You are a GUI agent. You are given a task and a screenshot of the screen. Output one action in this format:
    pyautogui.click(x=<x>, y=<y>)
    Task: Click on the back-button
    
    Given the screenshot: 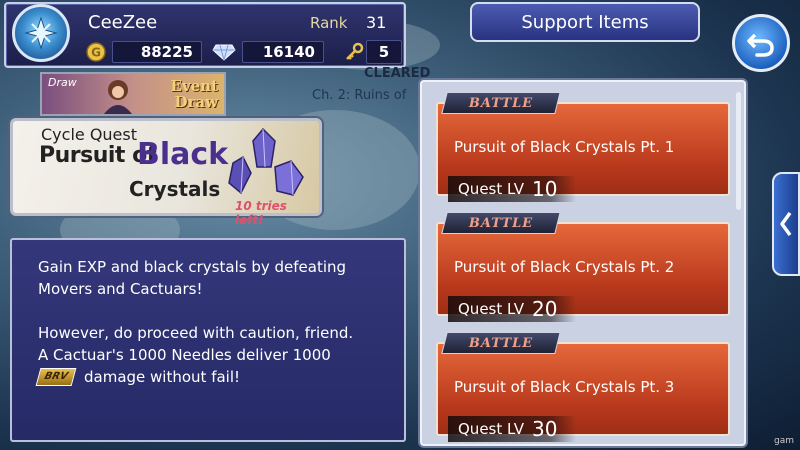 What is the action you would take?
    pyautogui.click(x=761, y=43)
    